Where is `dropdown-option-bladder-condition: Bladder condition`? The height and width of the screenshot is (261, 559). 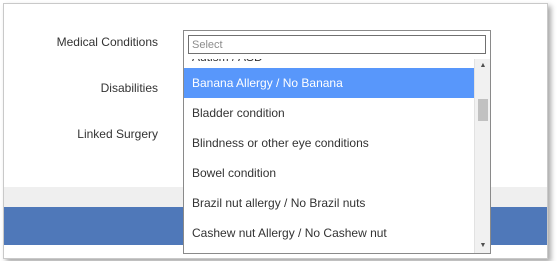
dropdown-option-bladder-condition: Bladder condition is located at coordinates (329, 113).